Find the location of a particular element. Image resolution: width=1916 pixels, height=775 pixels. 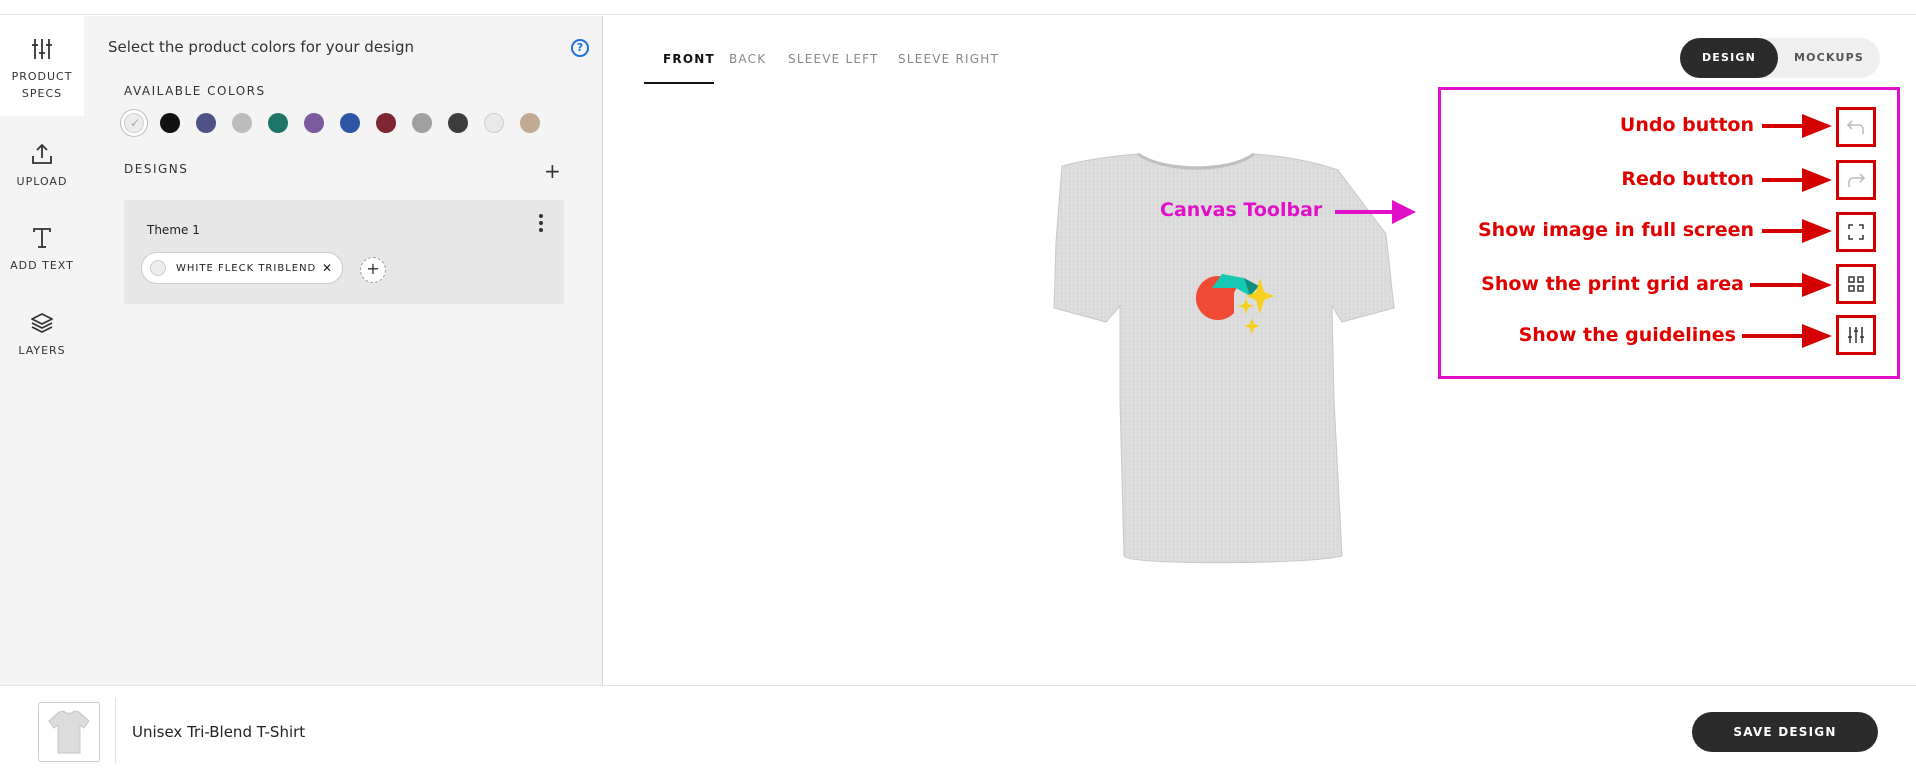

view-toggle: DESIGN MOCKUPS is located at coordinates (1780, 58).